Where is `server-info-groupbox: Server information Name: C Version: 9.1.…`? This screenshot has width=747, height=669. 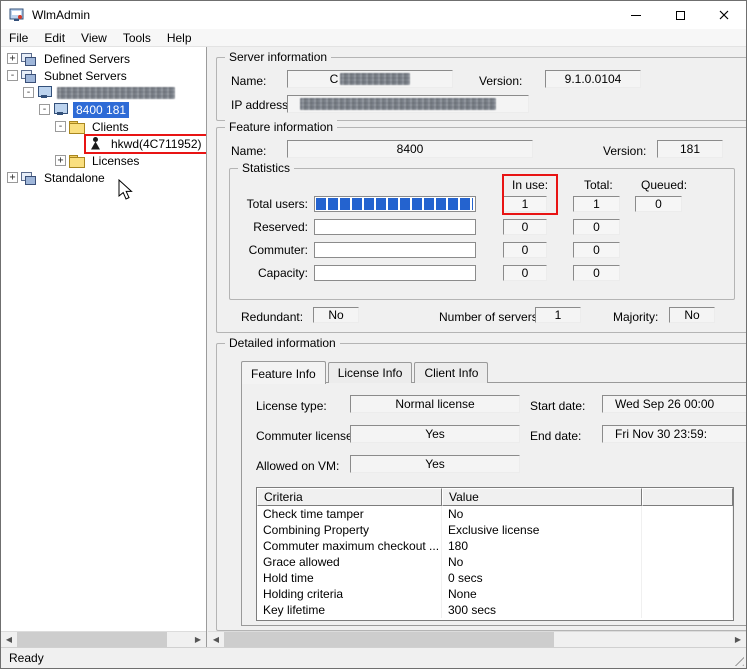 server-info-groupbox: Server information Name: C Version: 9.1.… is located at coordinates (481, 85).